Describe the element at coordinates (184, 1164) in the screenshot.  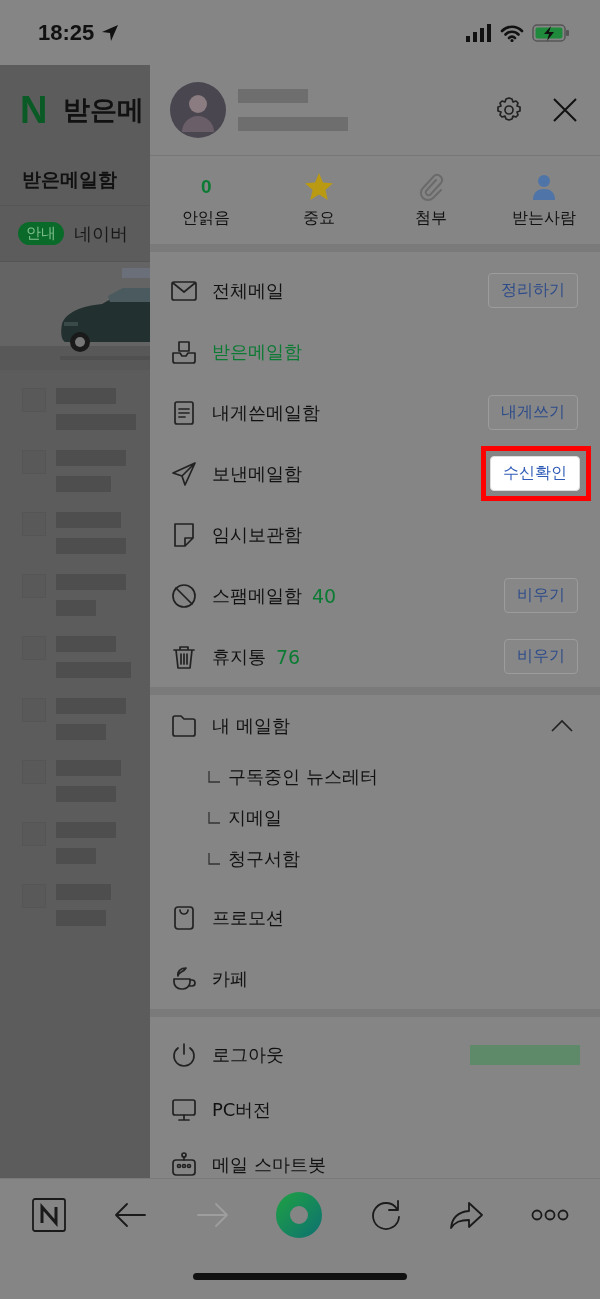
I see `robot-icon` at that location.